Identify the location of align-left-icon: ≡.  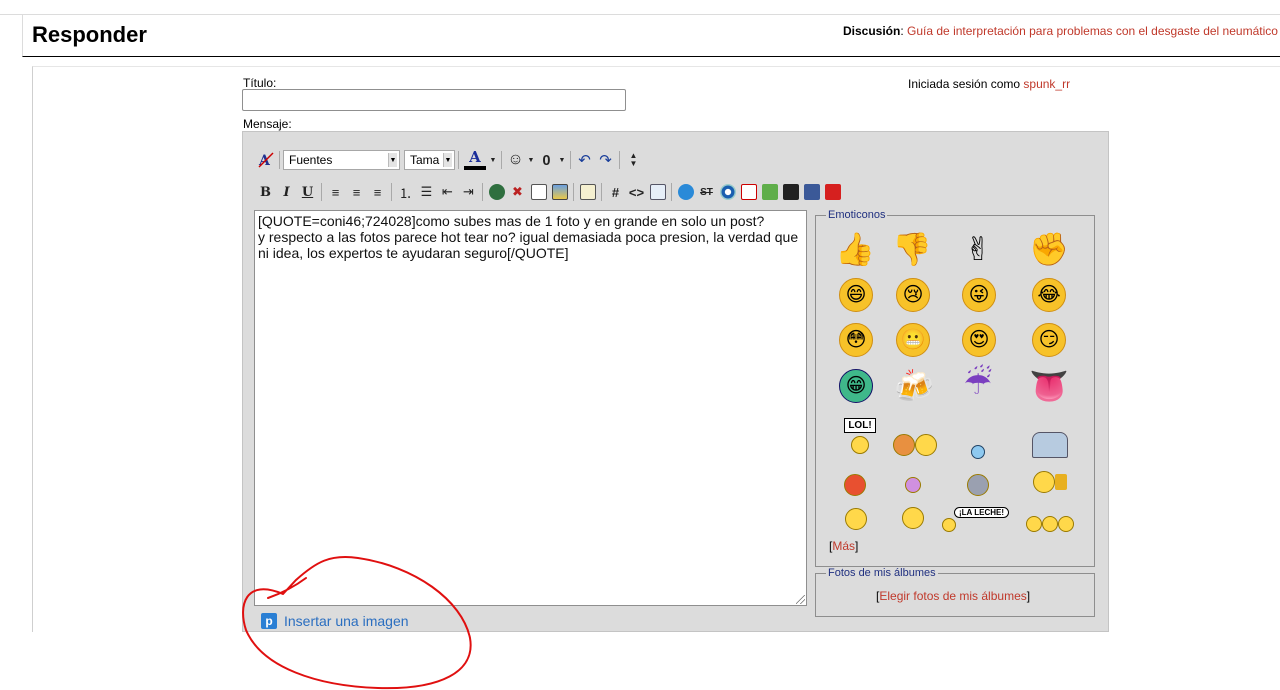
(335, 192).